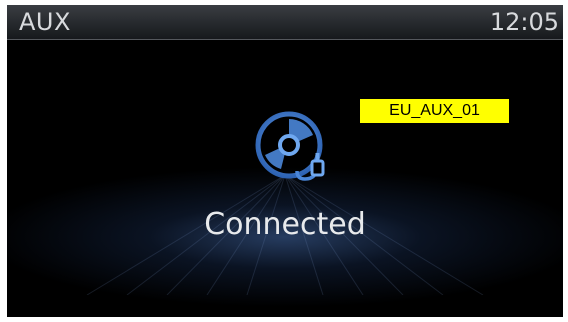 This screenshot has height=322, width=568. What do you see at coordinates (524, 22) in the screenshot?
I see `clock: 12:05` at bounding box center [524, 22].